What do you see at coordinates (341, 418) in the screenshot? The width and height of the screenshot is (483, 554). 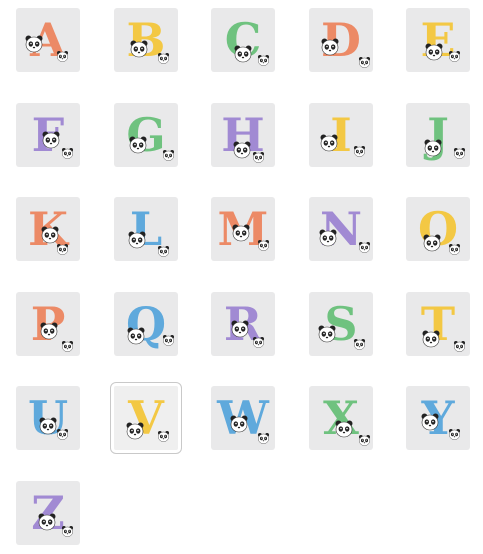 I see `sticker-x: X` at bounding box center [341, 418].